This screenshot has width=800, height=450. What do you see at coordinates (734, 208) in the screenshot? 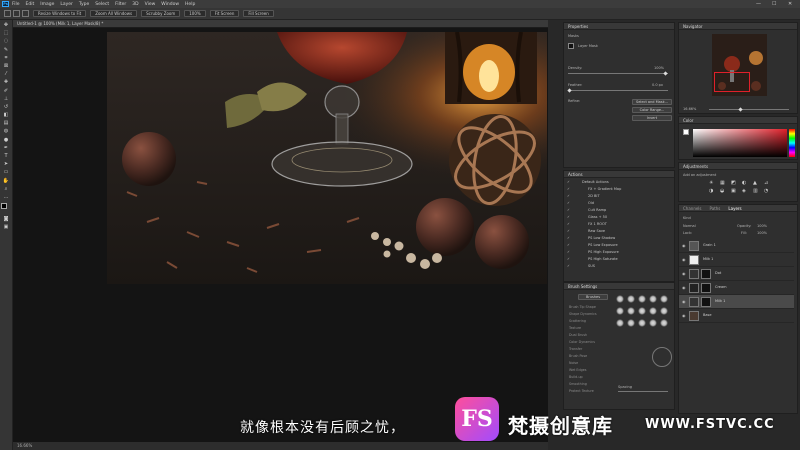
I see `tab-layers: Layers` at bounding box center [734, 208].